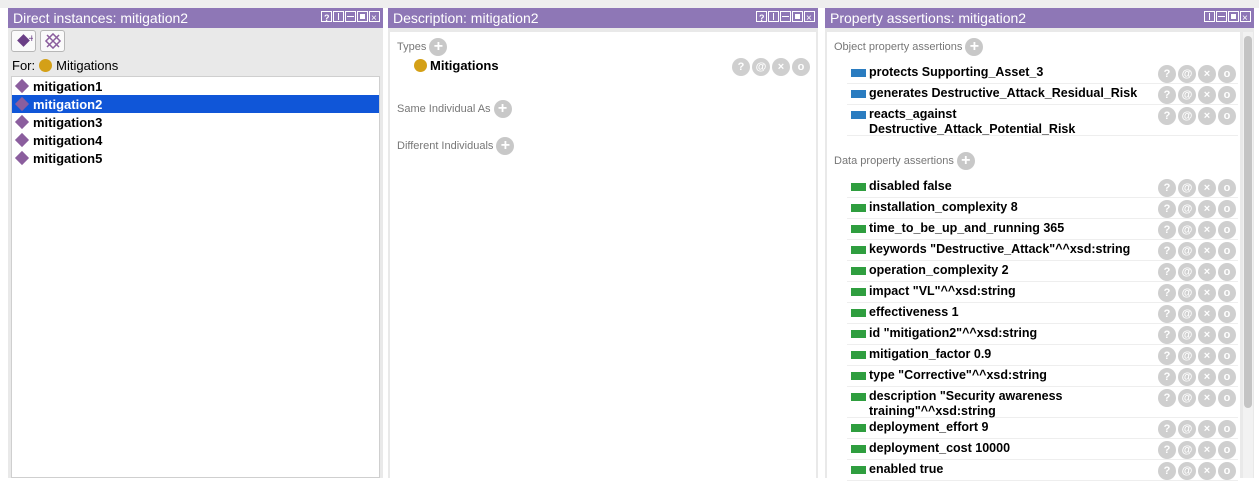 Image resolution: width=1259 pixels, height=481 pixels. Describe the element at coordinates (52, 41) in the screenshot. I see `delete-individual-button` at that location.